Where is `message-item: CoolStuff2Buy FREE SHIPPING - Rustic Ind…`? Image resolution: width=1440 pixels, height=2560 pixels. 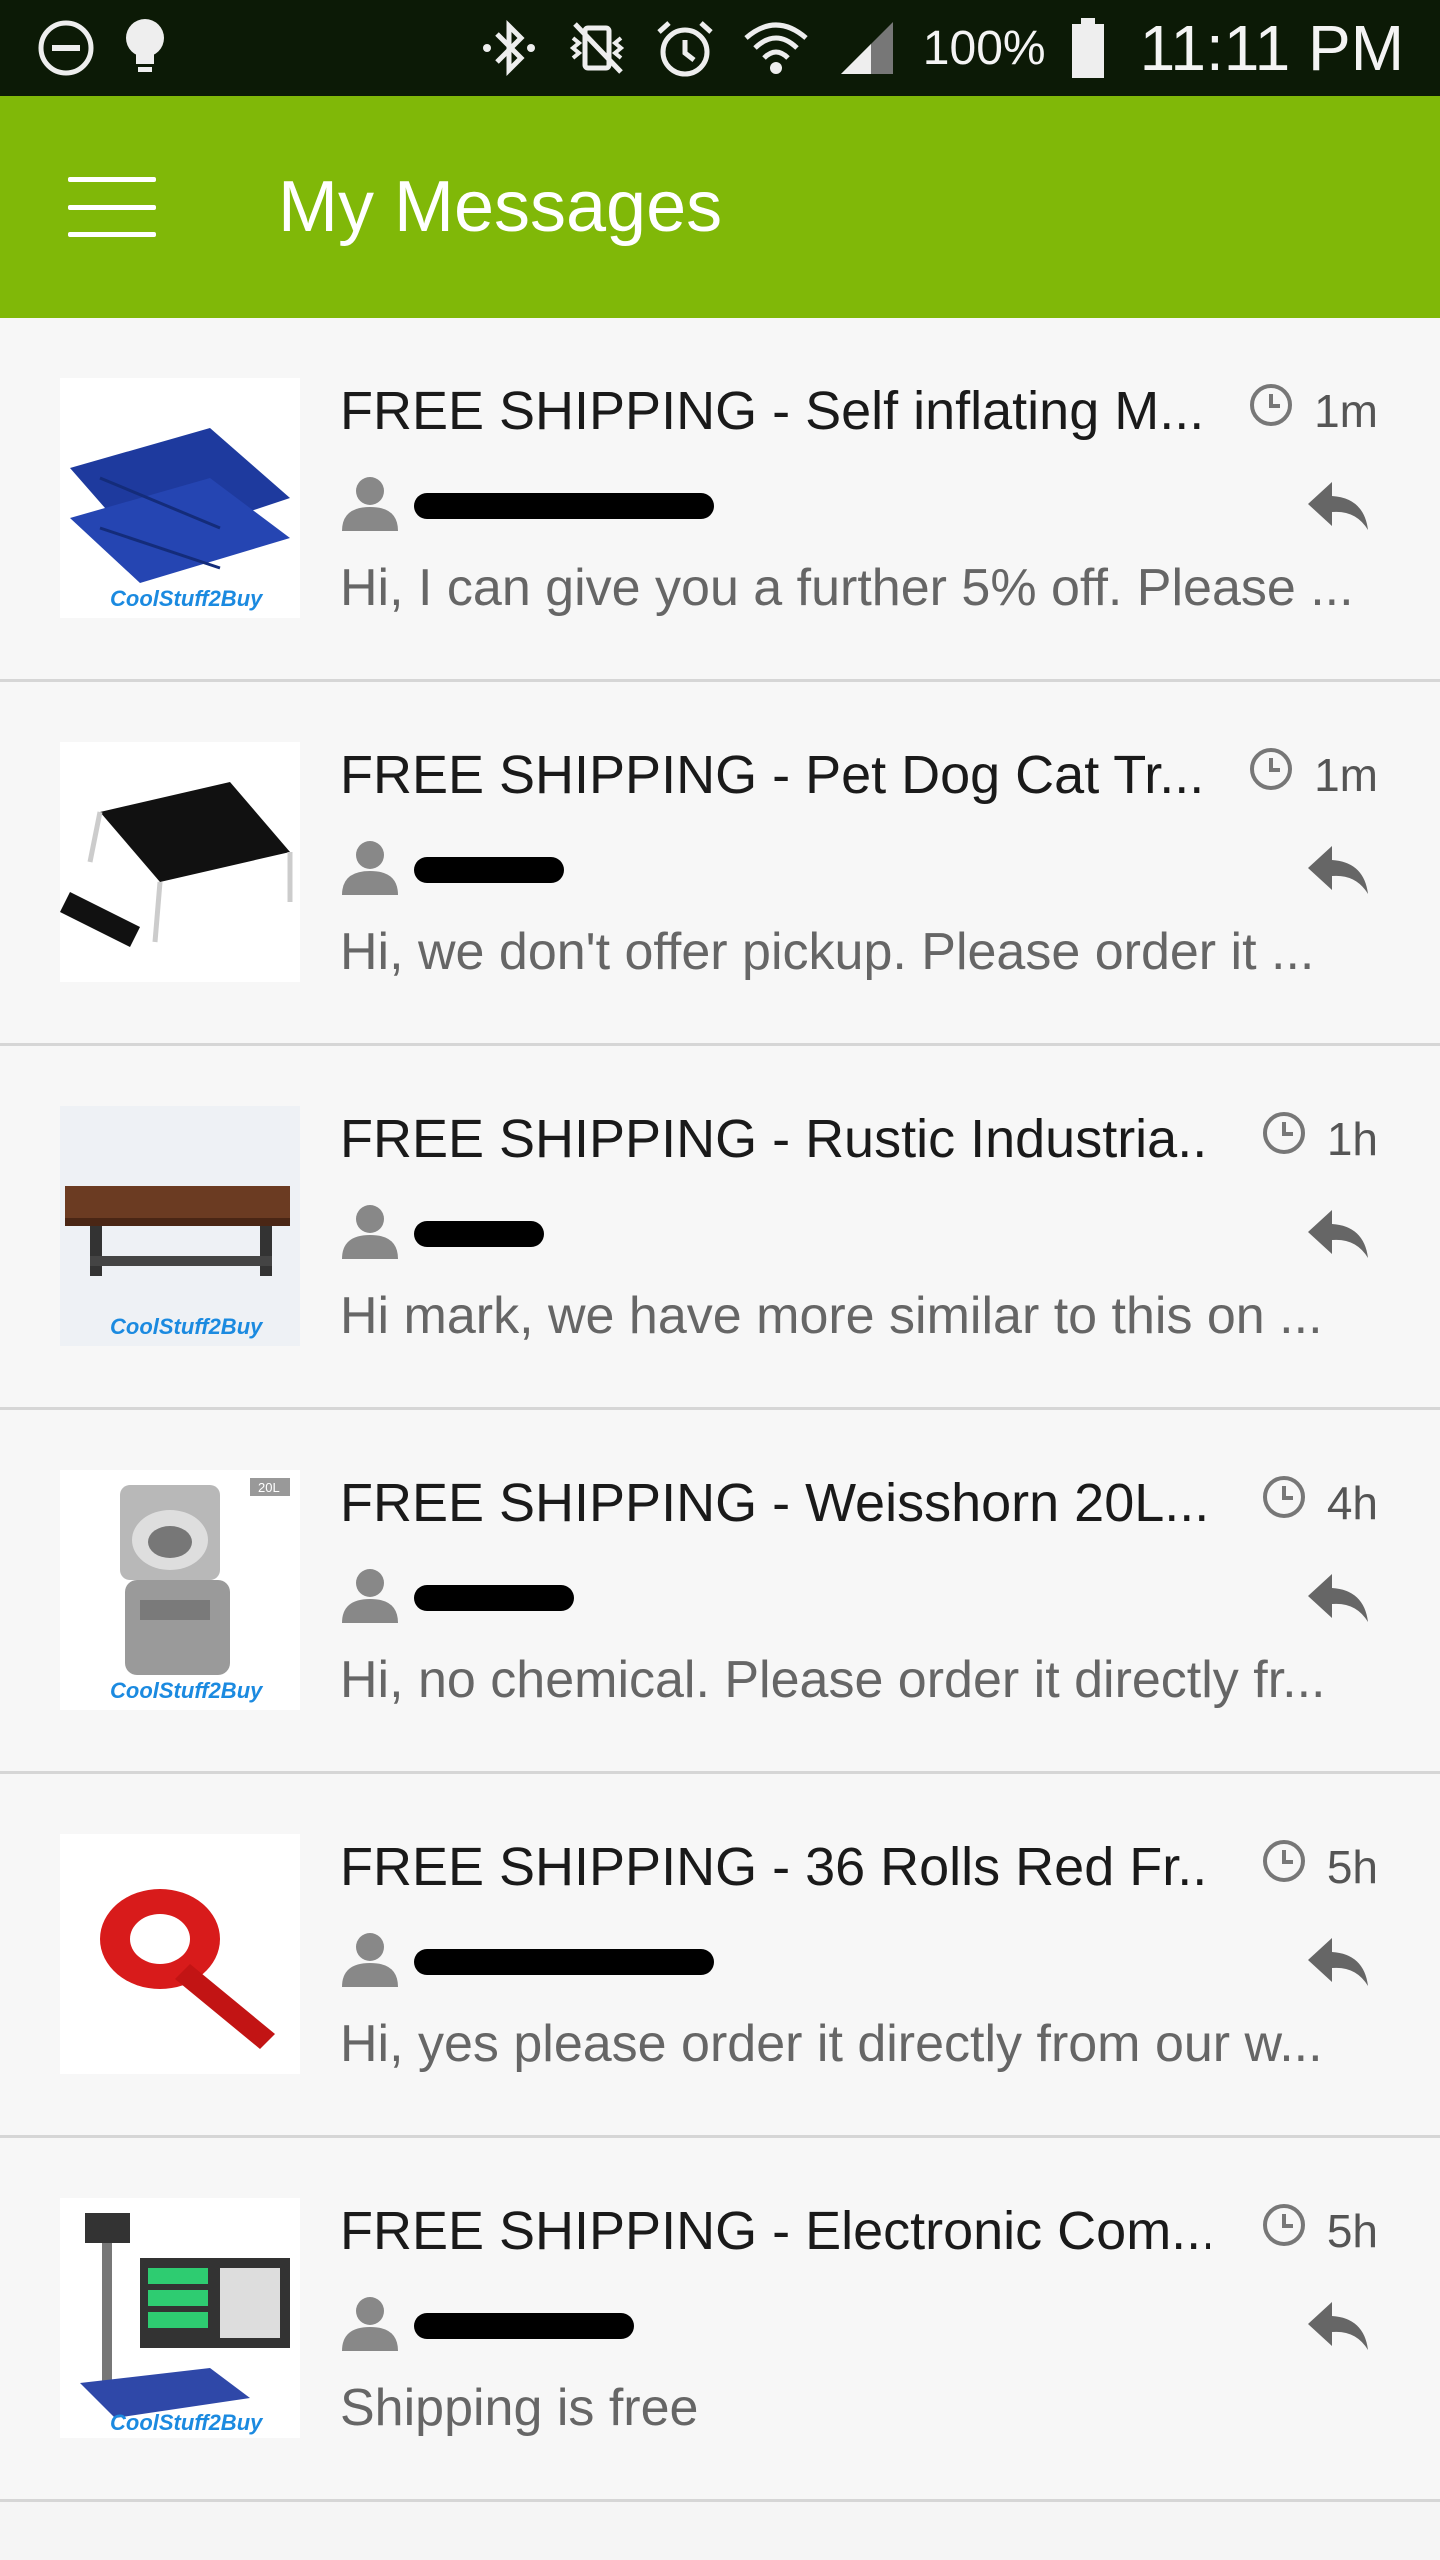 message-item: CoolStuff2Buy FREE SHIPPING - Rustic Ind… is located at coordinates (720, 1228).